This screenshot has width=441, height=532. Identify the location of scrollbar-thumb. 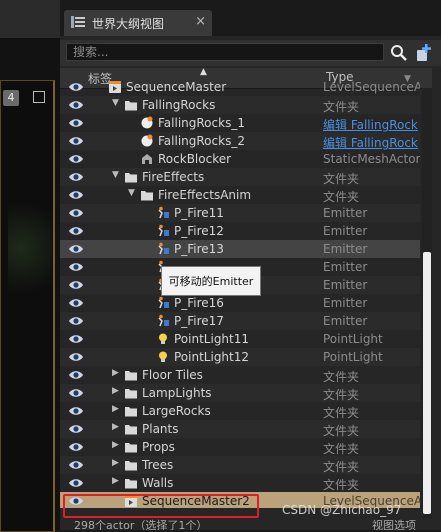
(427, 383).